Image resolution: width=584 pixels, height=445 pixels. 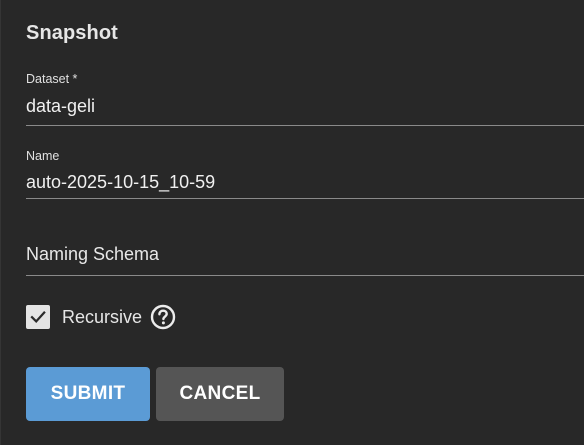 What do you see at coordinates (88, 394) in the screenshot?
I see `submit-button: SUBMIT` at bounding box center [88, 394].